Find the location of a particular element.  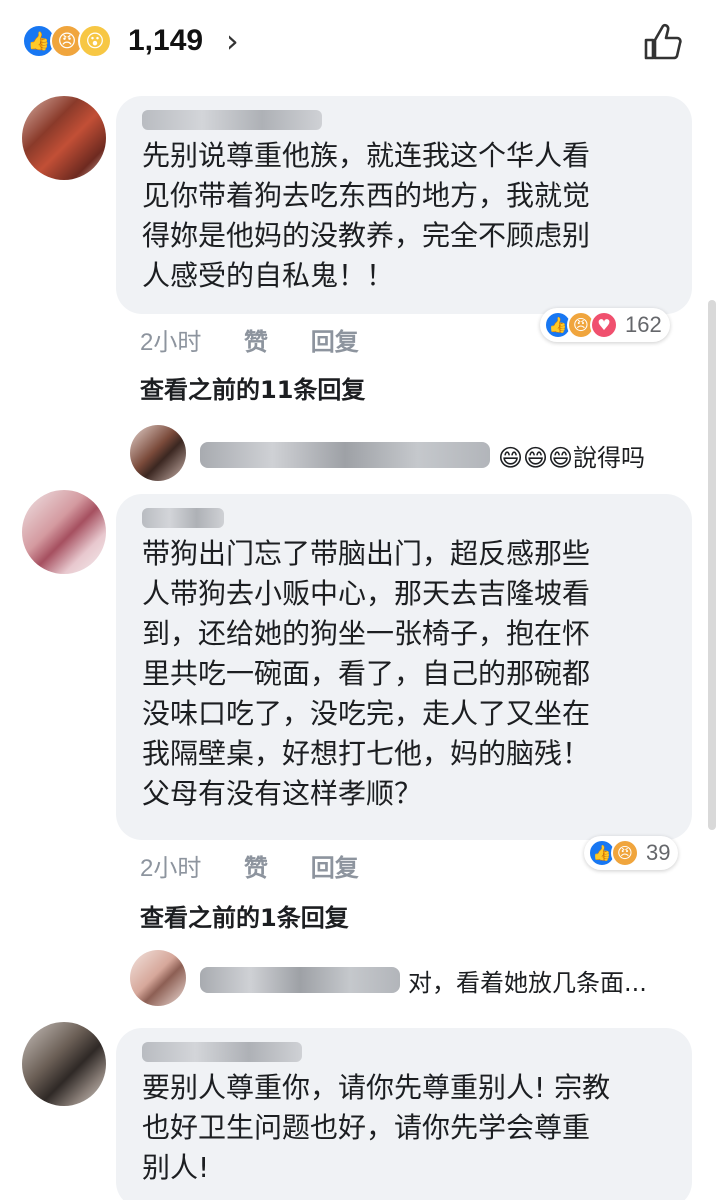

comment-bubble: 要别人尊重你，请你先尊重别人! 宗教 也好卫生问题也好，请你先学会尊重 别人! is located at coordinates (404, 1114).